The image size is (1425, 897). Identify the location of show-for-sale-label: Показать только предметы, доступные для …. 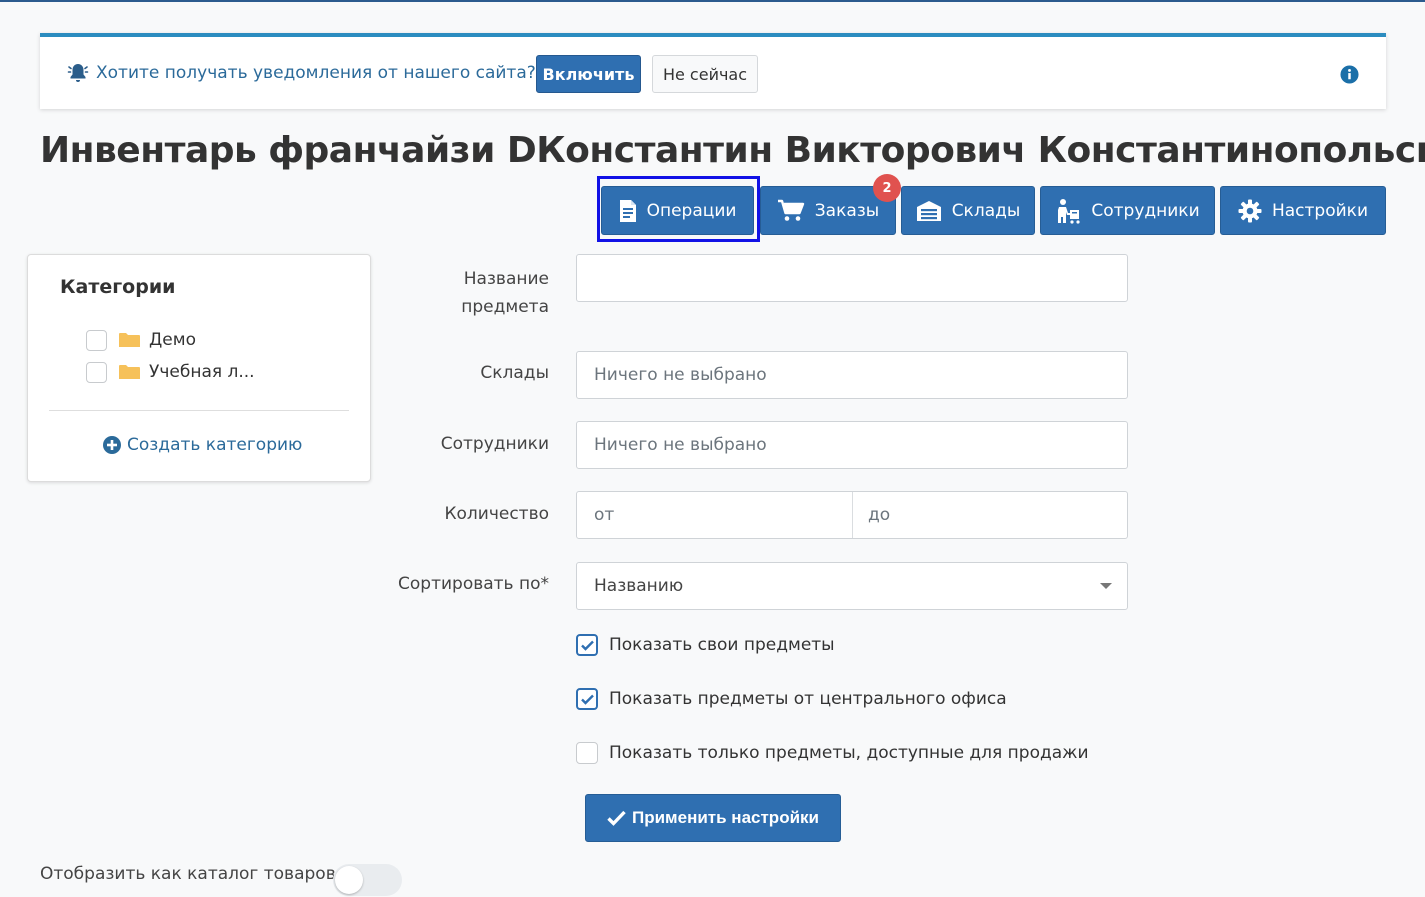
(849, 753).